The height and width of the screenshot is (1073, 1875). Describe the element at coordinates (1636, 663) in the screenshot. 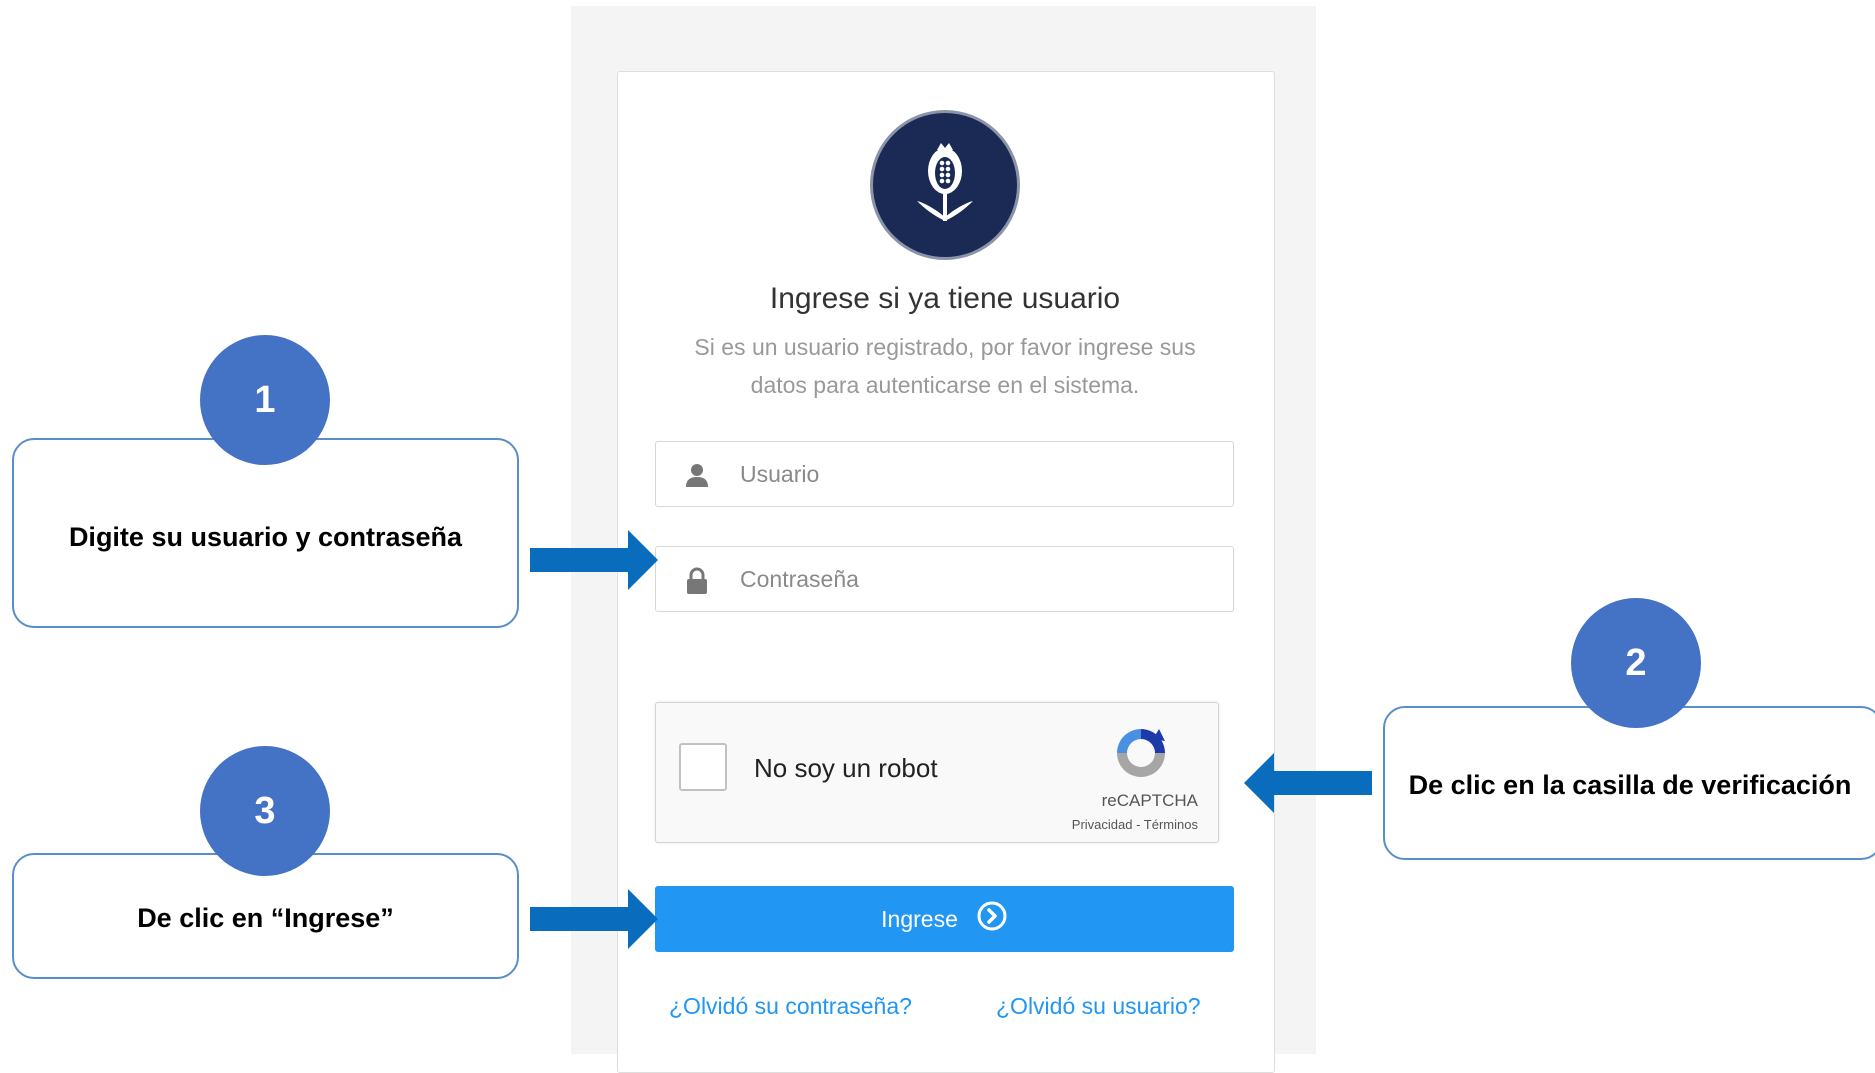

I see `step2-badge: 2` at that location.